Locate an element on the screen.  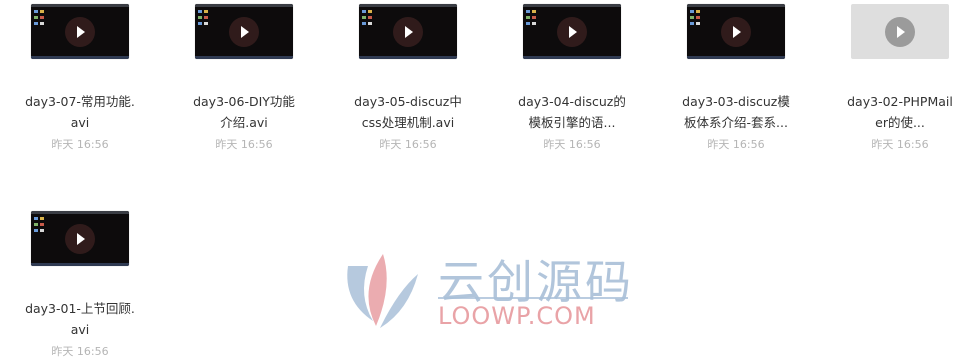
video-file-item: day3-07-常用功能.avi 昨天 16:56 is located at coordinates (80, 78).